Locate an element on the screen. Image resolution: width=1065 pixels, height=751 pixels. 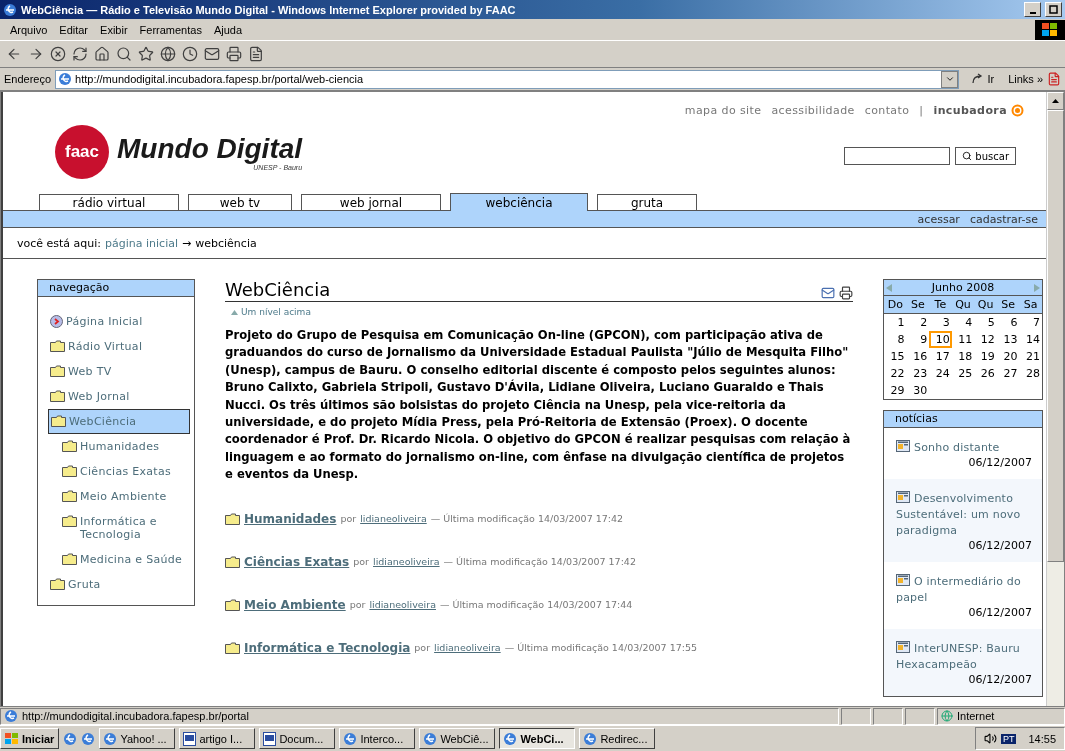
news-link: Desenvolvimento Sustentável: um novo paradigma is located at coordinates (964, 515).